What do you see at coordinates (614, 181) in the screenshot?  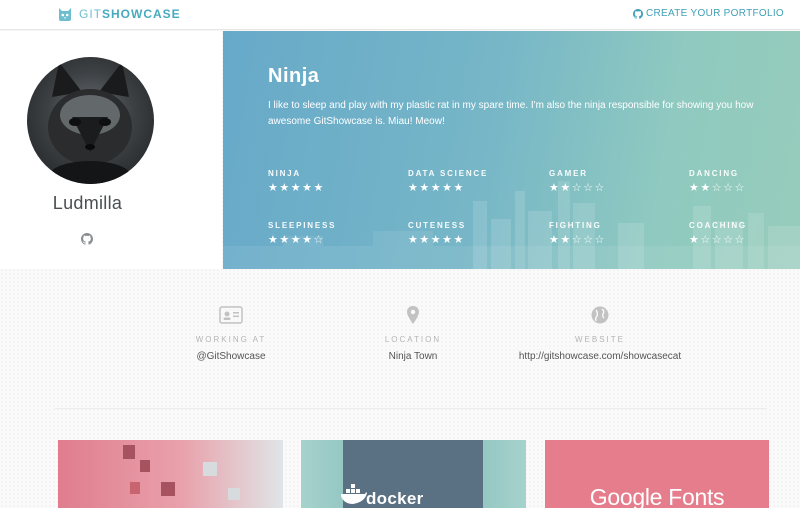 I see `skill-gamer: GAMER ★★☆☆☆` at bounding box center [614, 181].